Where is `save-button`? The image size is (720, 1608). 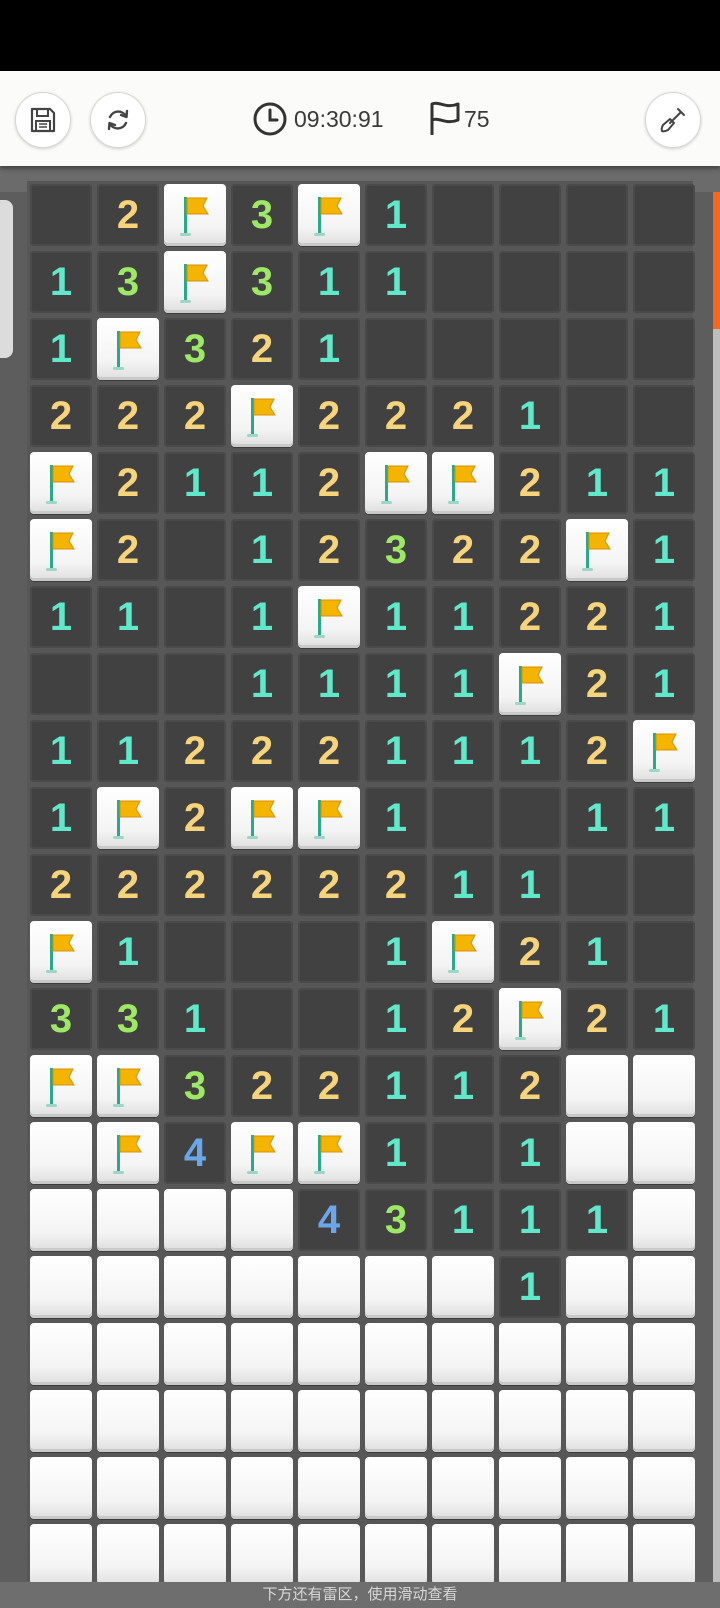 save-button is located at coordinates (43, 120).